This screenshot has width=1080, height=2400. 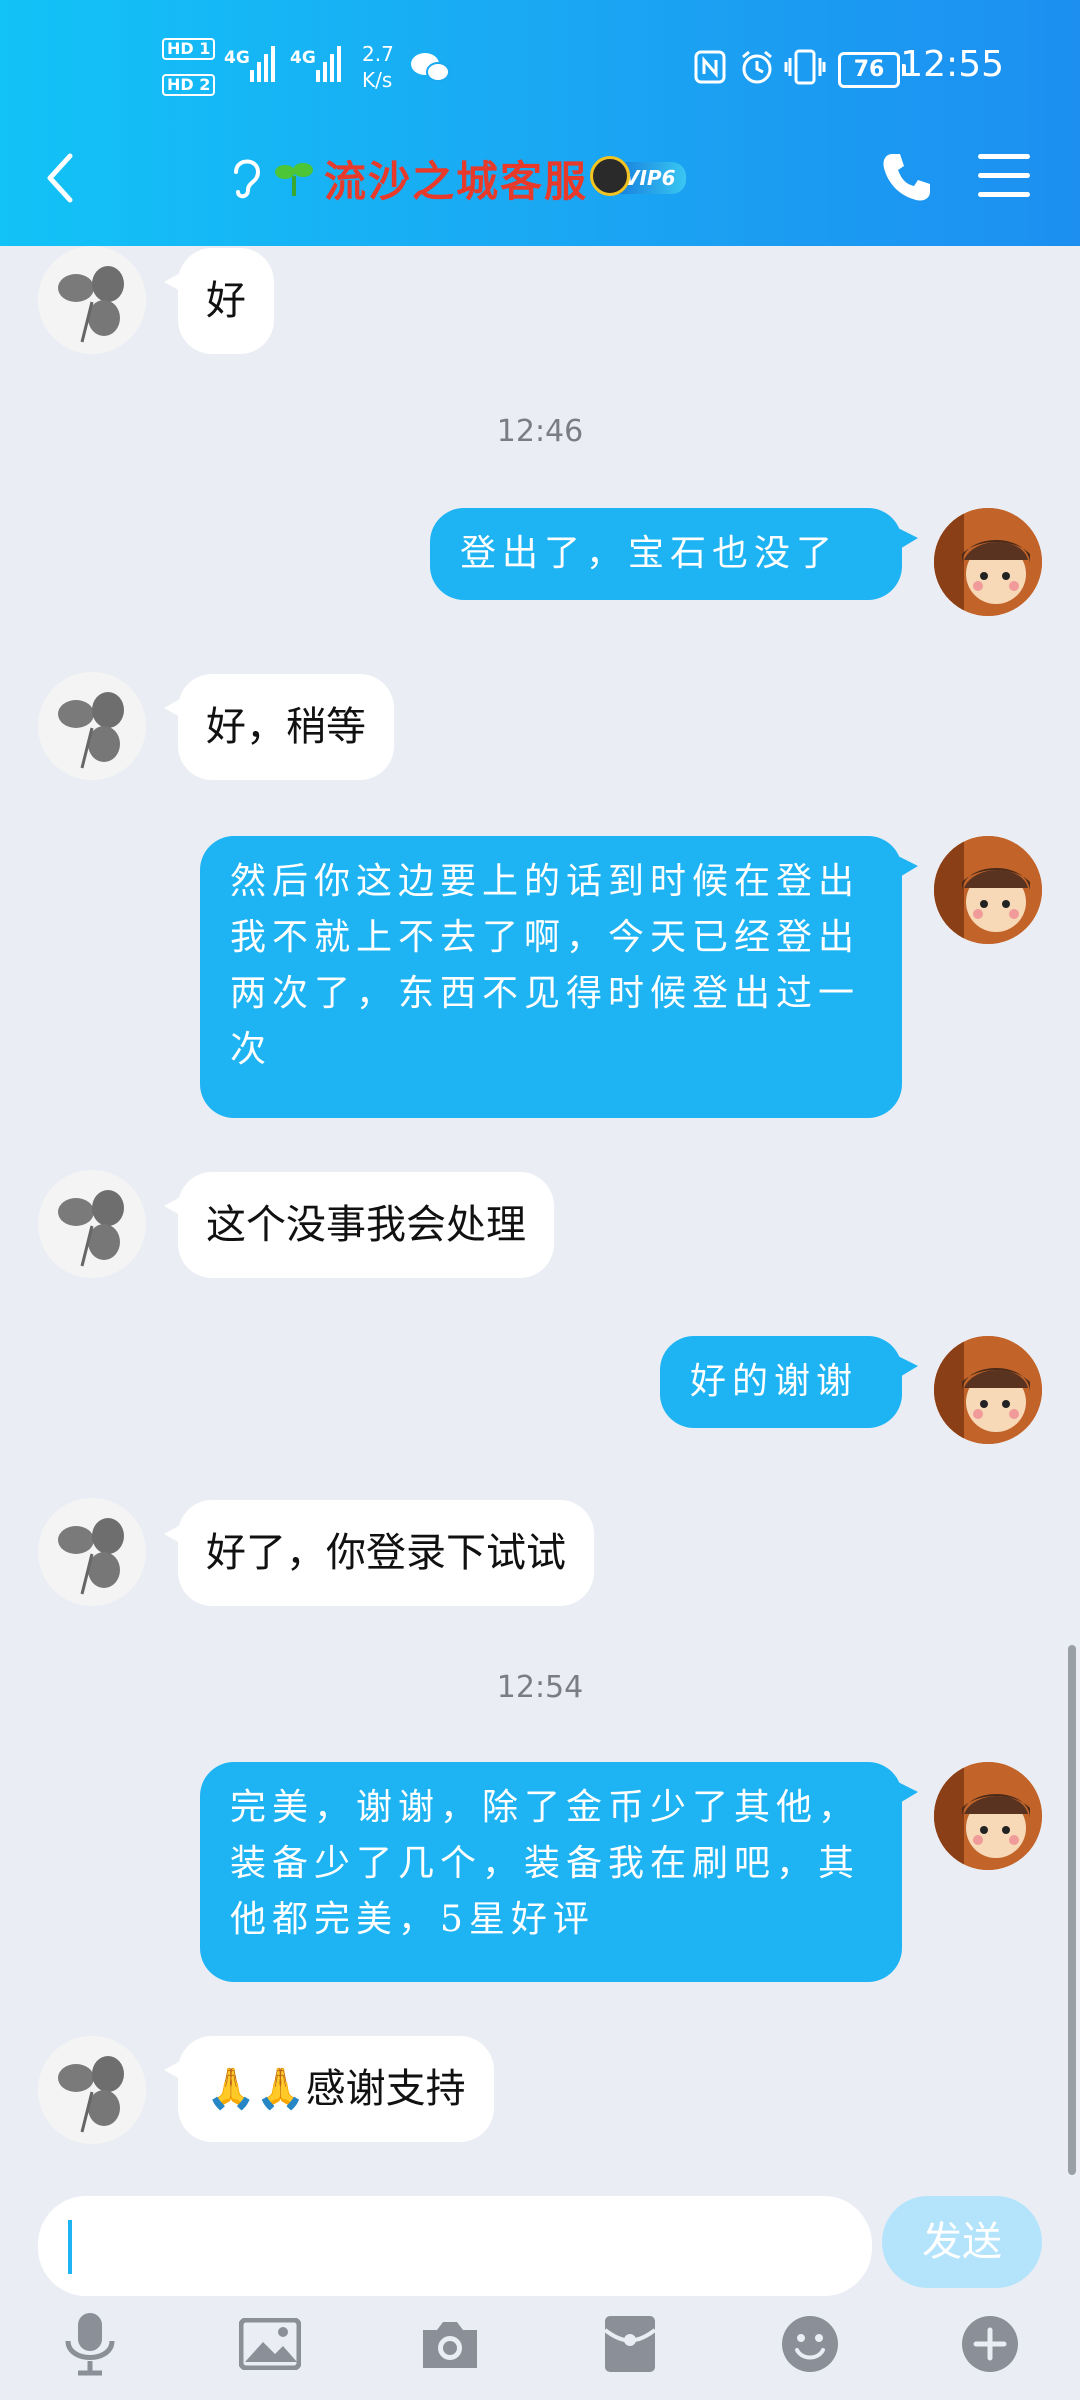 I want to click on network-type-2: 4G, so click(x=303, y=58).